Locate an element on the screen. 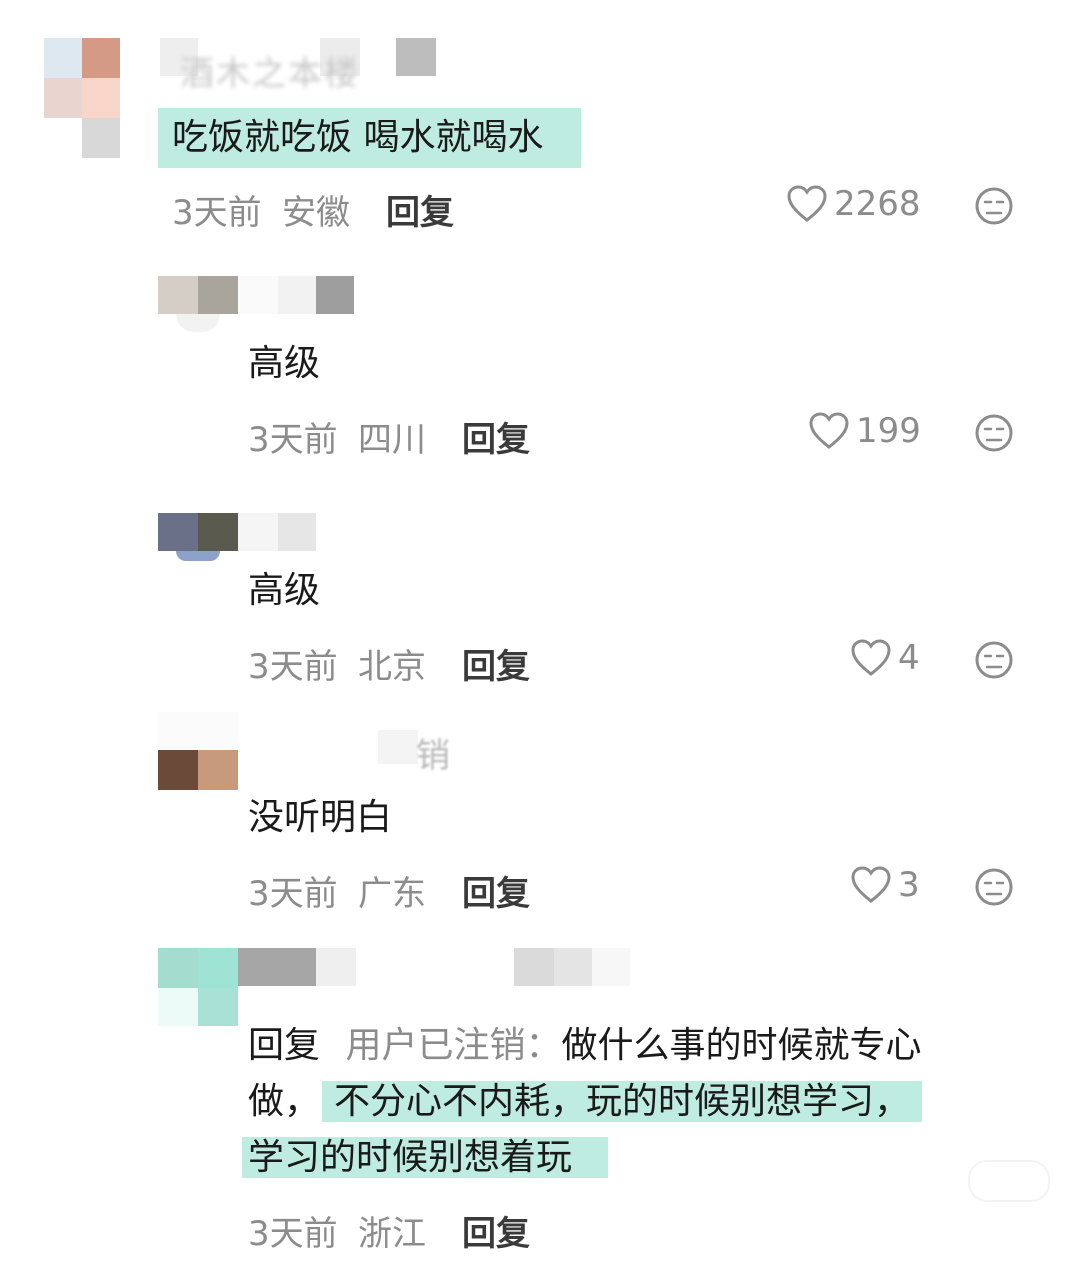 Image resolution: width=1080 pixels, height=1264 pixels. like-button: 3 is located at coordinates (885, 885).